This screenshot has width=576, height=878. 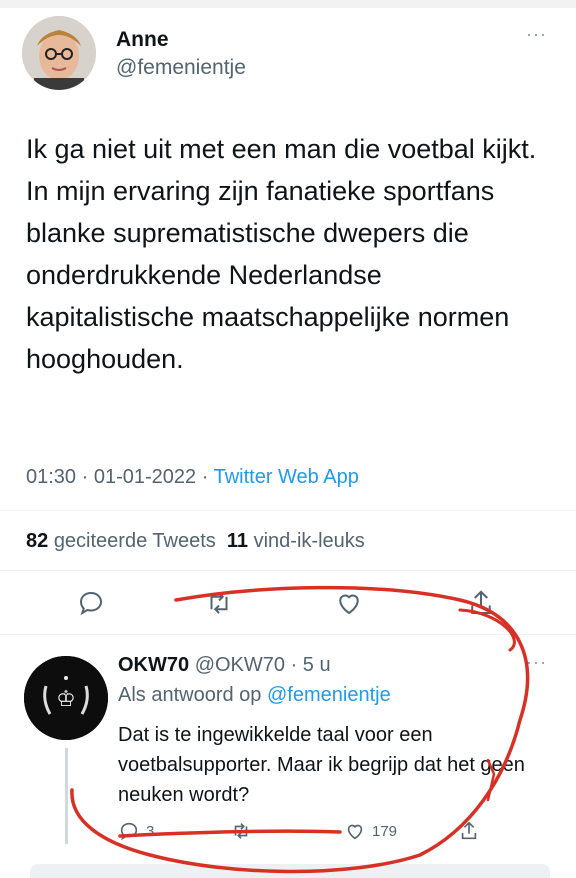 I want to click on author-handle: @femenientje, so click(x=181, y=68).